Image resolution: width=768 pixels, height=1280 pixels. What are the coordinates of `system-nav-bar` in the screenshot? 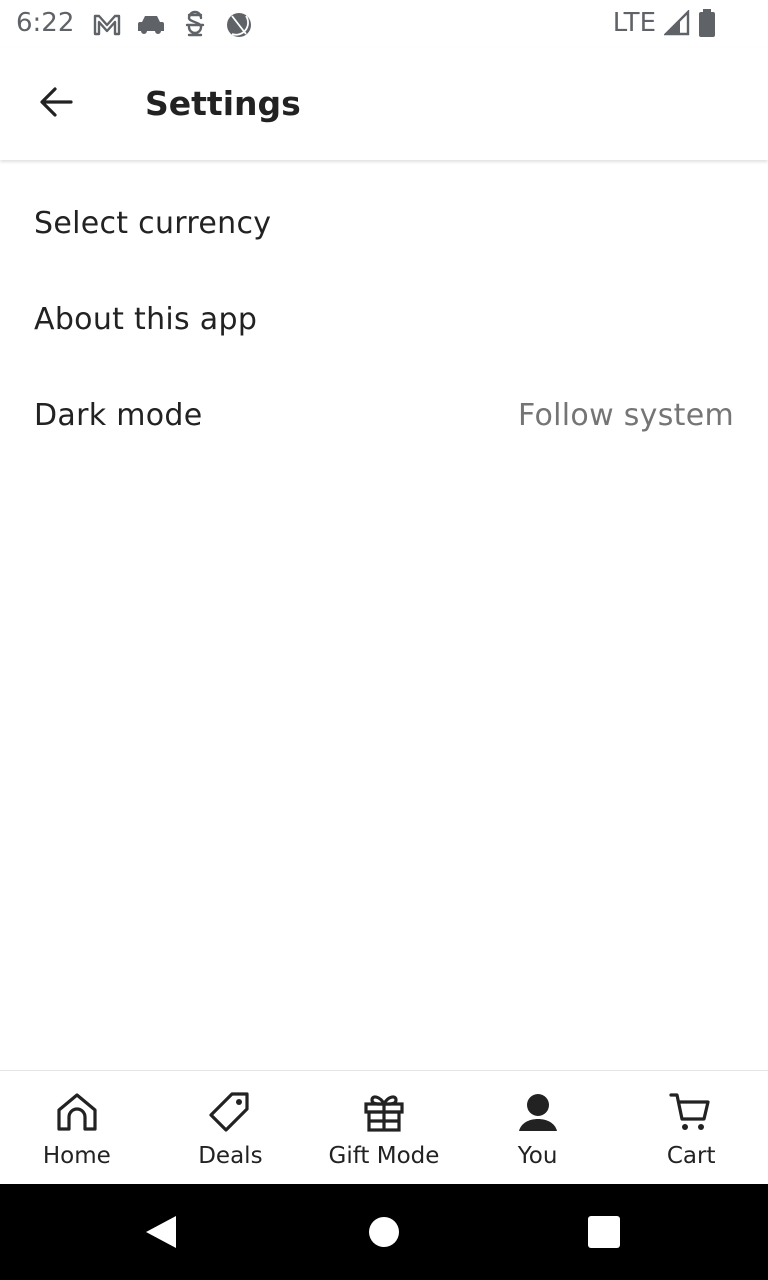 It's located at (384, 1232).